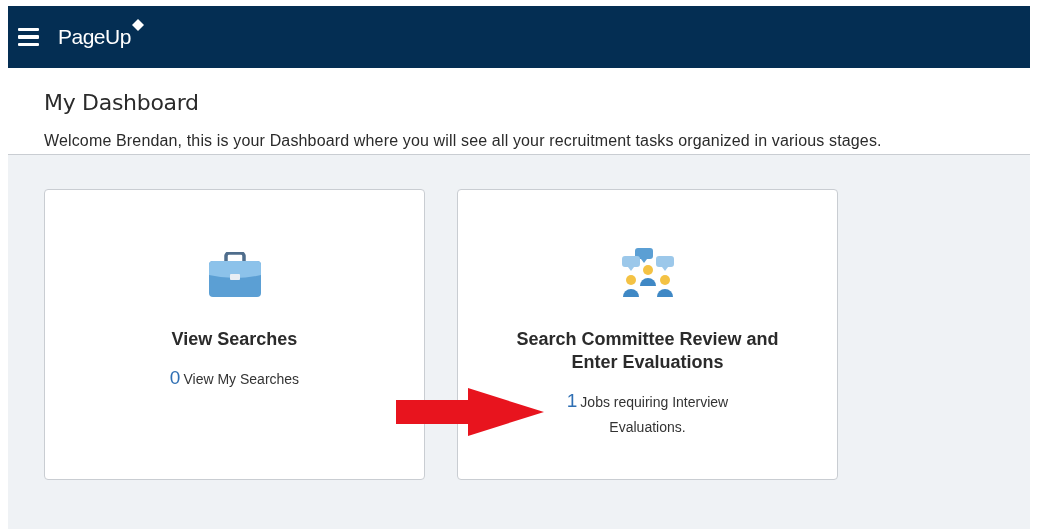  What do you see at coordinates (463, 141) in the screenshot?
I see `welcome-text: Welcome Brendan, this is your Dashboard where you will see all your recruitment tasks organized in various stages.` at bounding box center [463, 141].